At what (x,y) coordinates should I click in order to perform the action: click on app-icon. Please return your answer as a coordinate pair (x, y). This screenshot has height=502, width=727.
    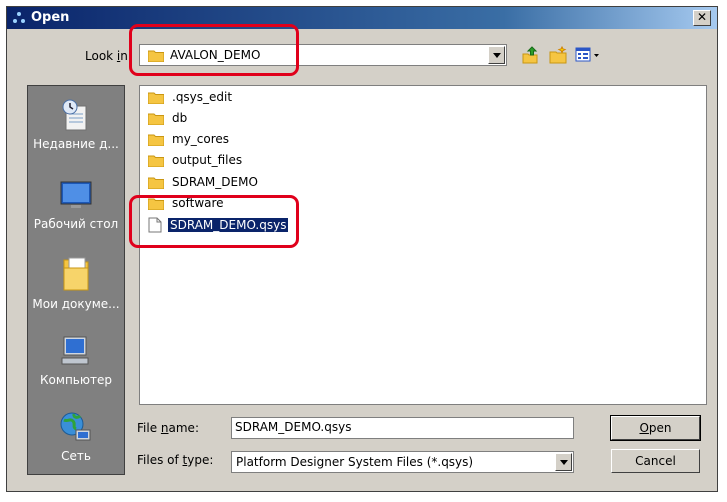
    Looking at the image, I should click on (19, 17).